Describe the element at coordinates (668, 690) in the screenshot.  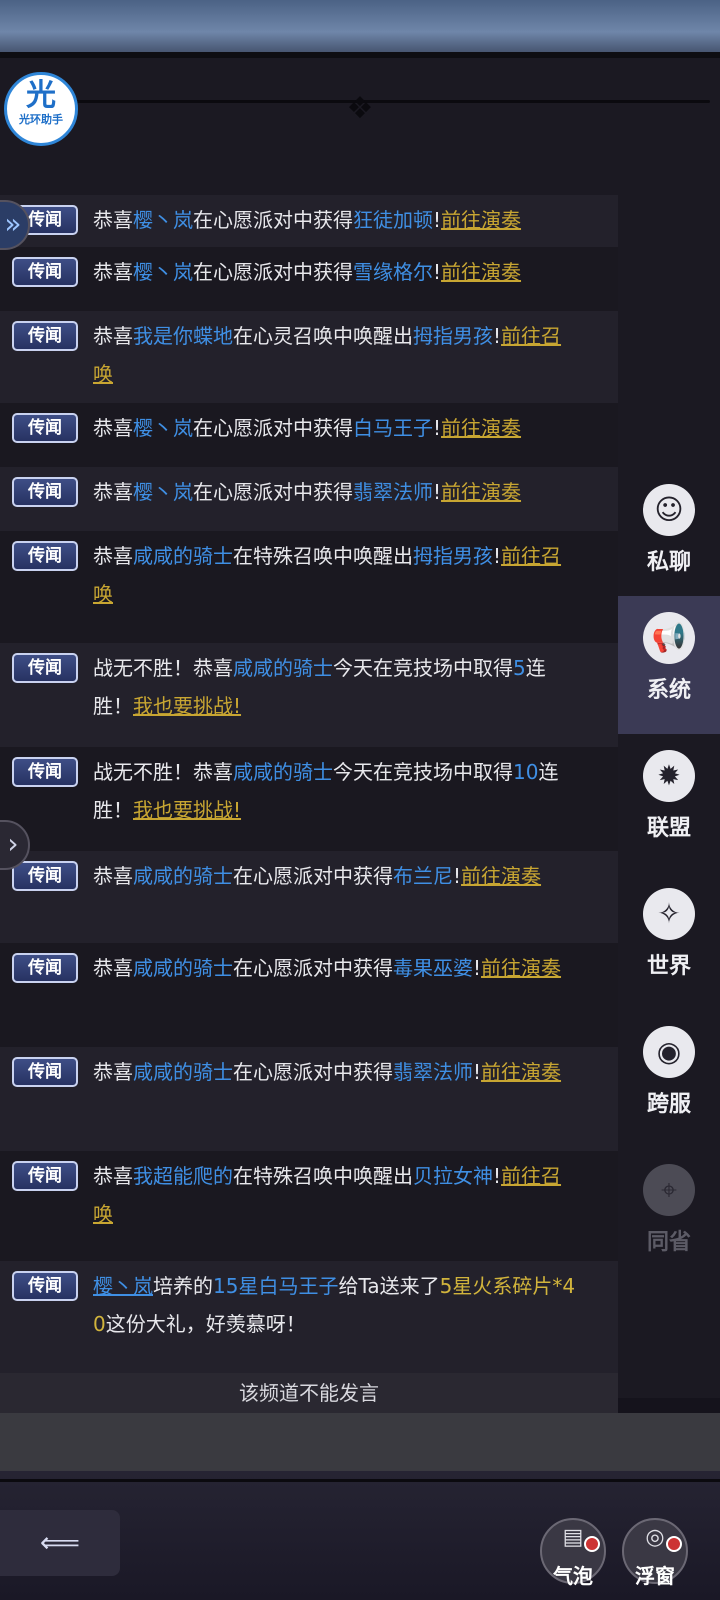
I see `tab-label: 系统` at that location.